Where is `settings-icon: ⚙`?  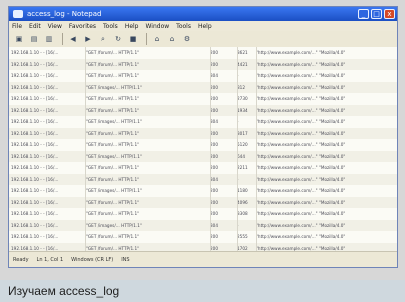
settings-icon: ⚙ is located at coordinates (187, 39).